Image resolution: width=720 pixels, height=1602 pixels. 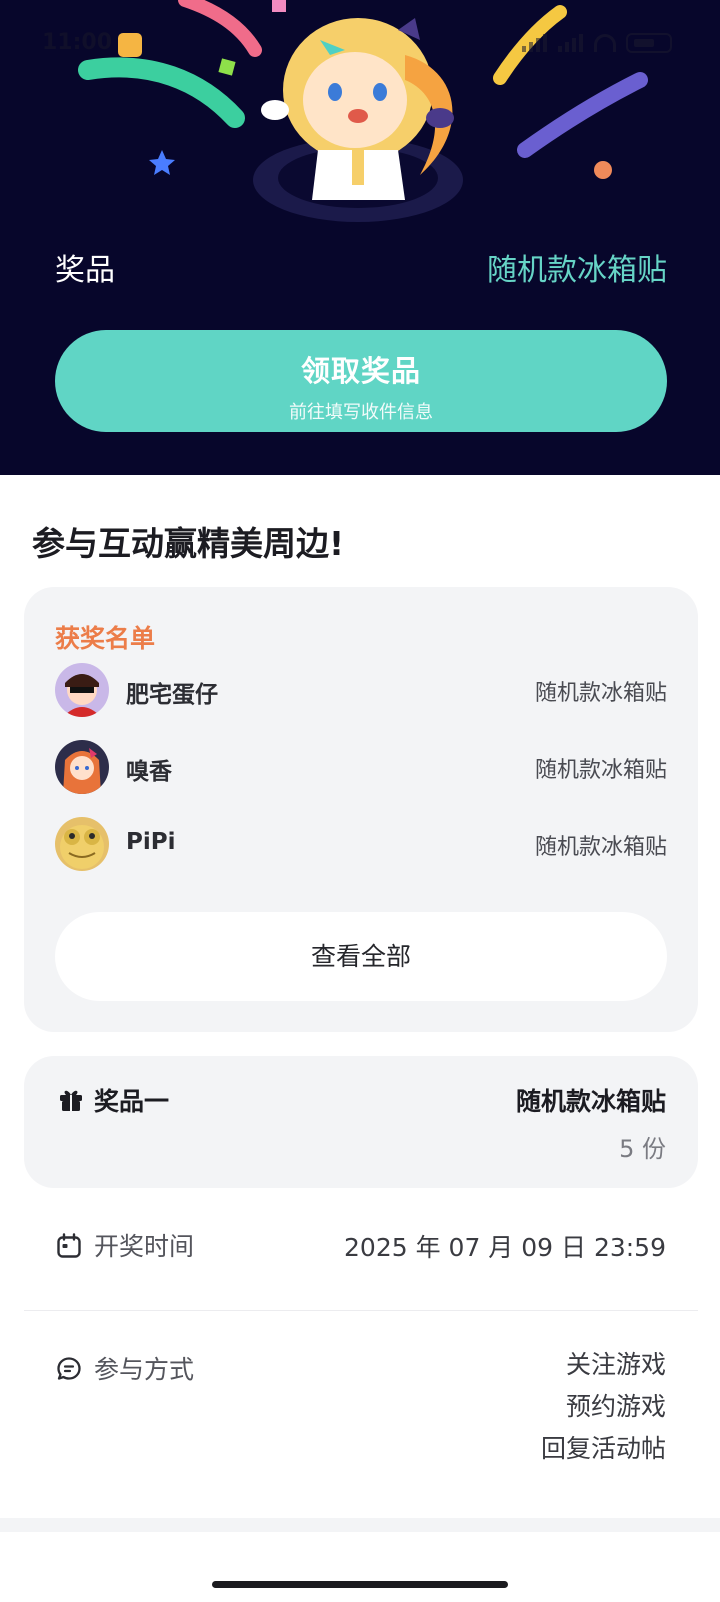 I want to click on chat-icon, so click(x=69, y=1368).